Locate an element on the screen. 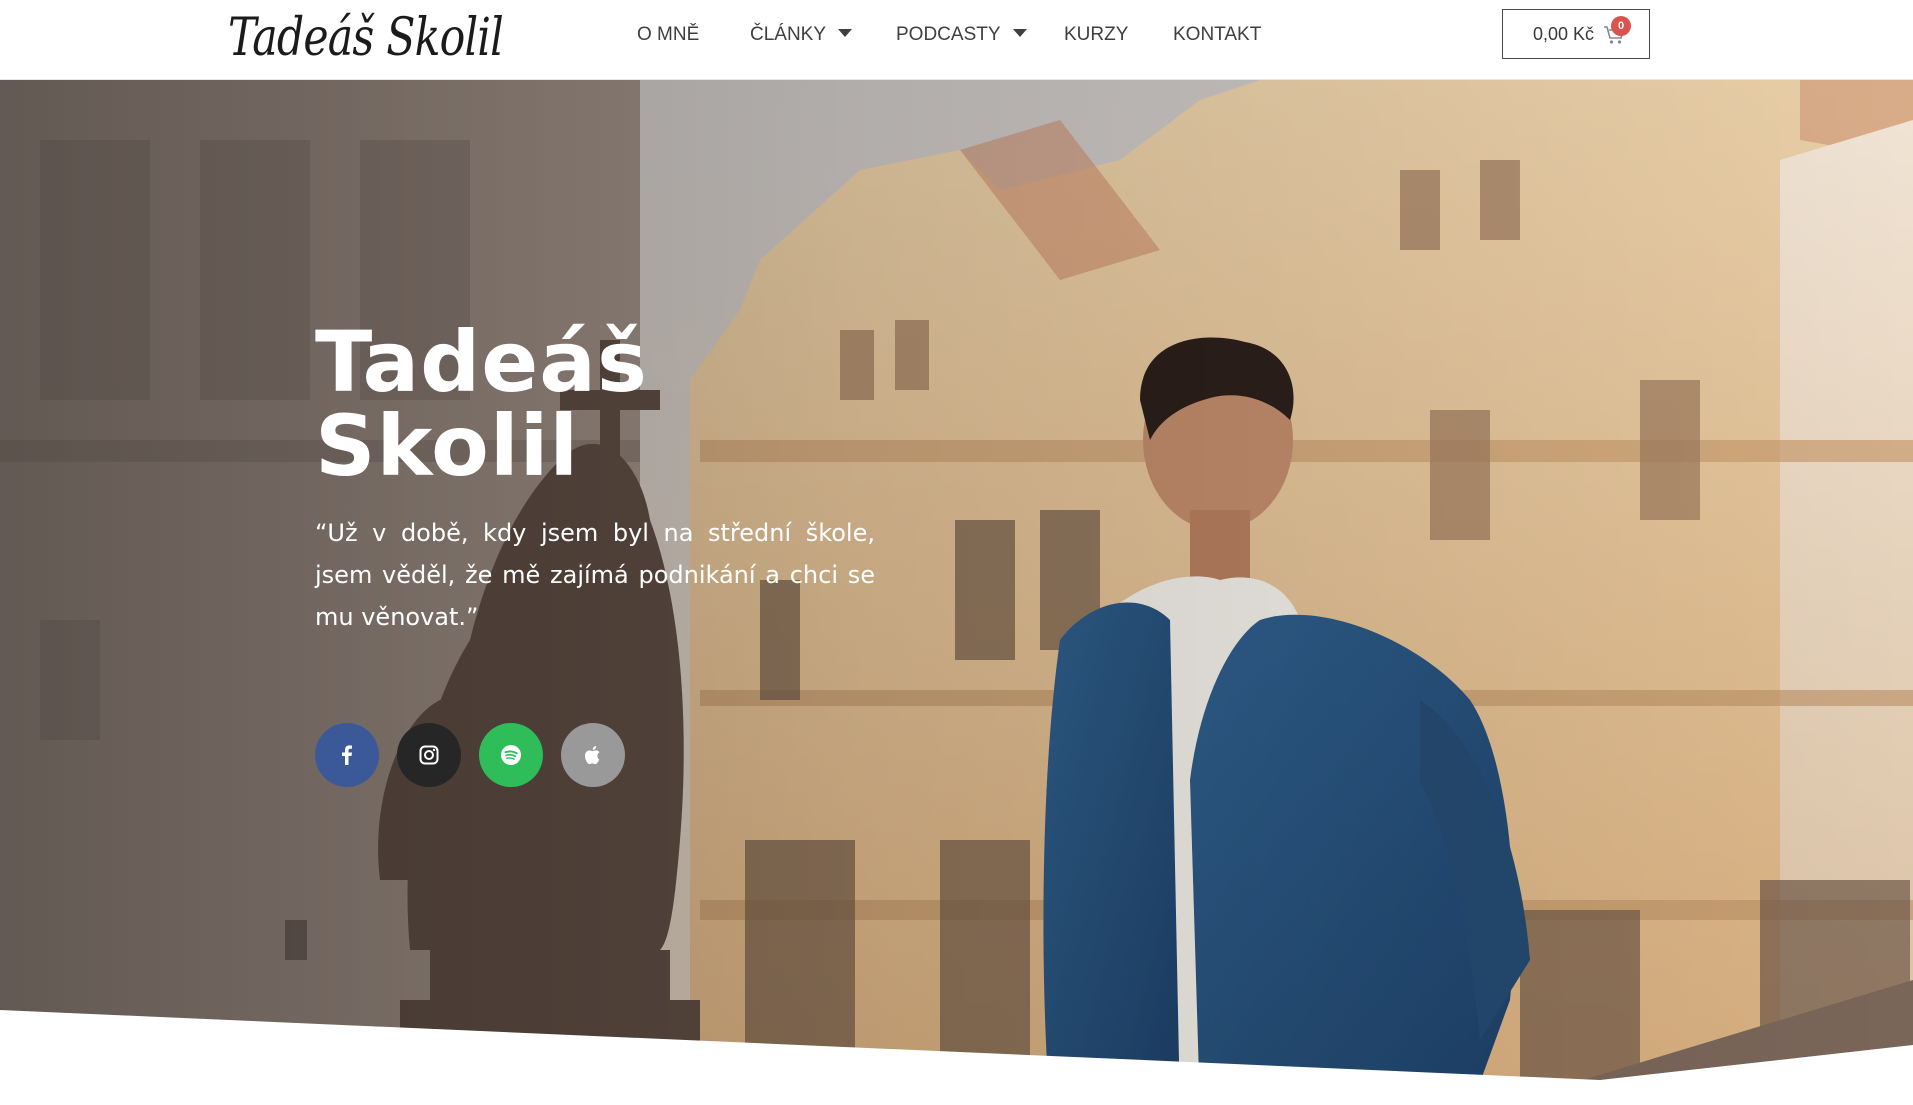 Image resolution: width=1913 pixels, height=1105 pixels. hero-title: Tadeáš Skolil is located at coordinates (595, 404).